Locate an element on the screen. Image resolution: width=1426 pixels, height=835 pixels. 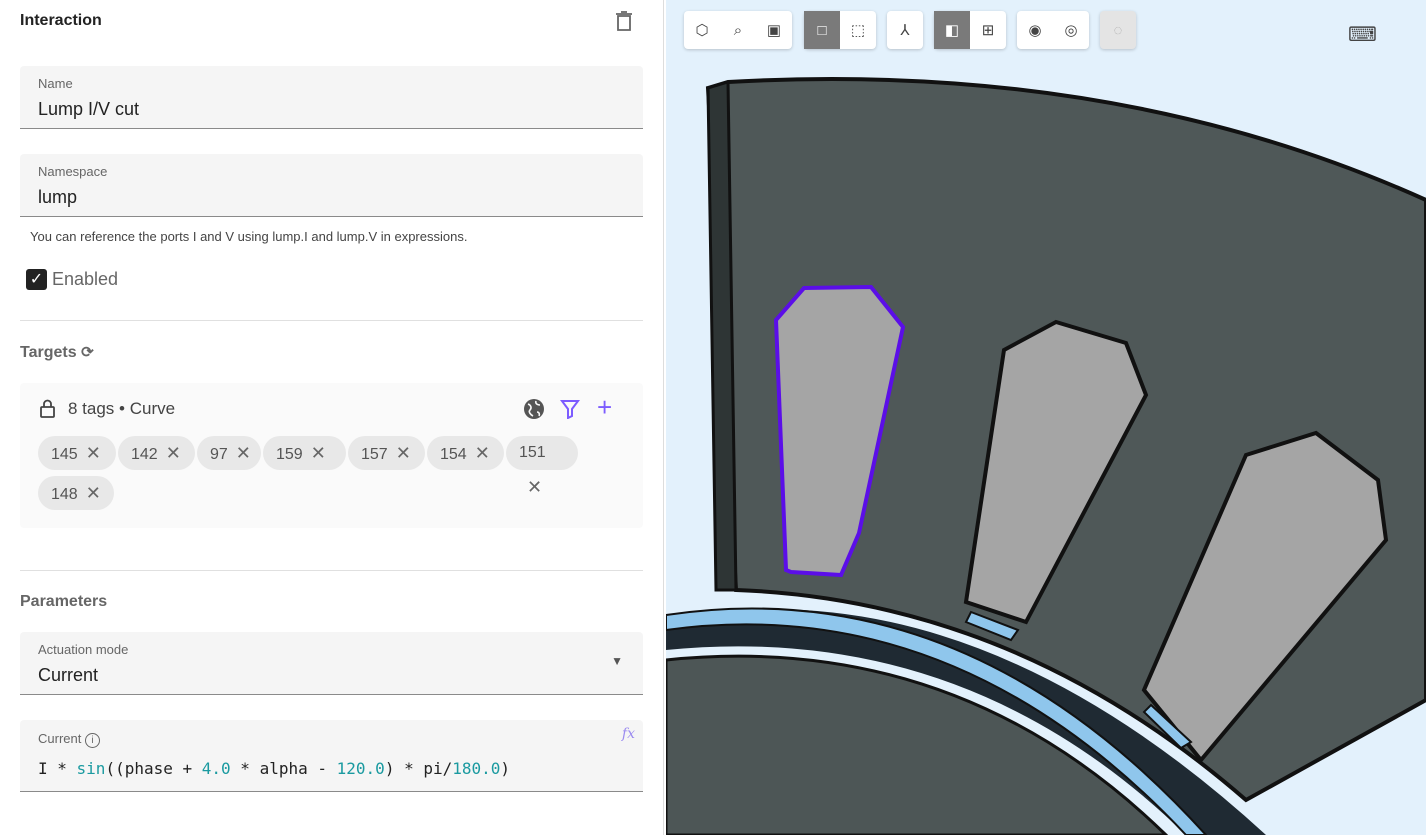
grid-icon: ⊞ is located at coordinates (988, 30).